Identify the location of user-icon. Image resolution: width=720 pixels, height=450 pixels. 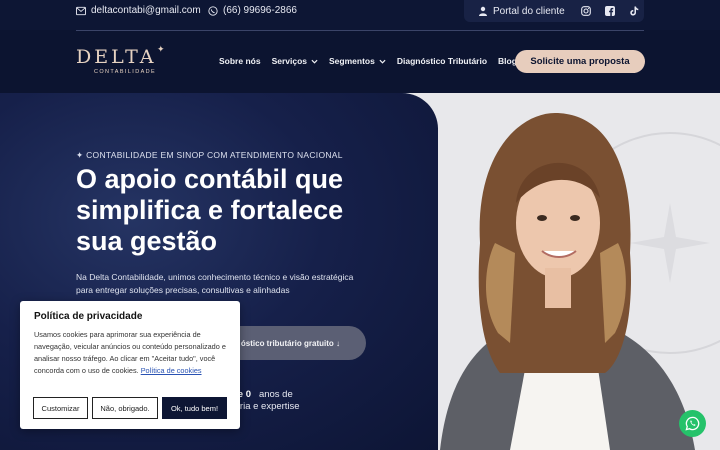
(483, 11).